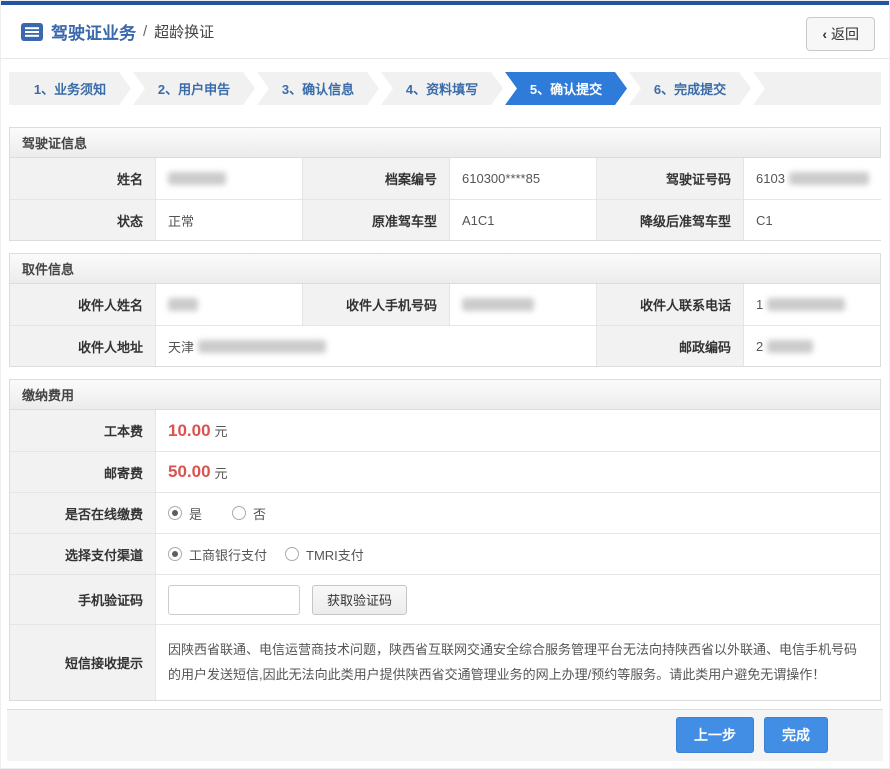 The height and width of the screenshot is (769, 890). What do you see at coordinates (669, 219) in the screenshot?
I see `downgrade-class-label: 降级后准驾车型` at bounding box center [669, 219].